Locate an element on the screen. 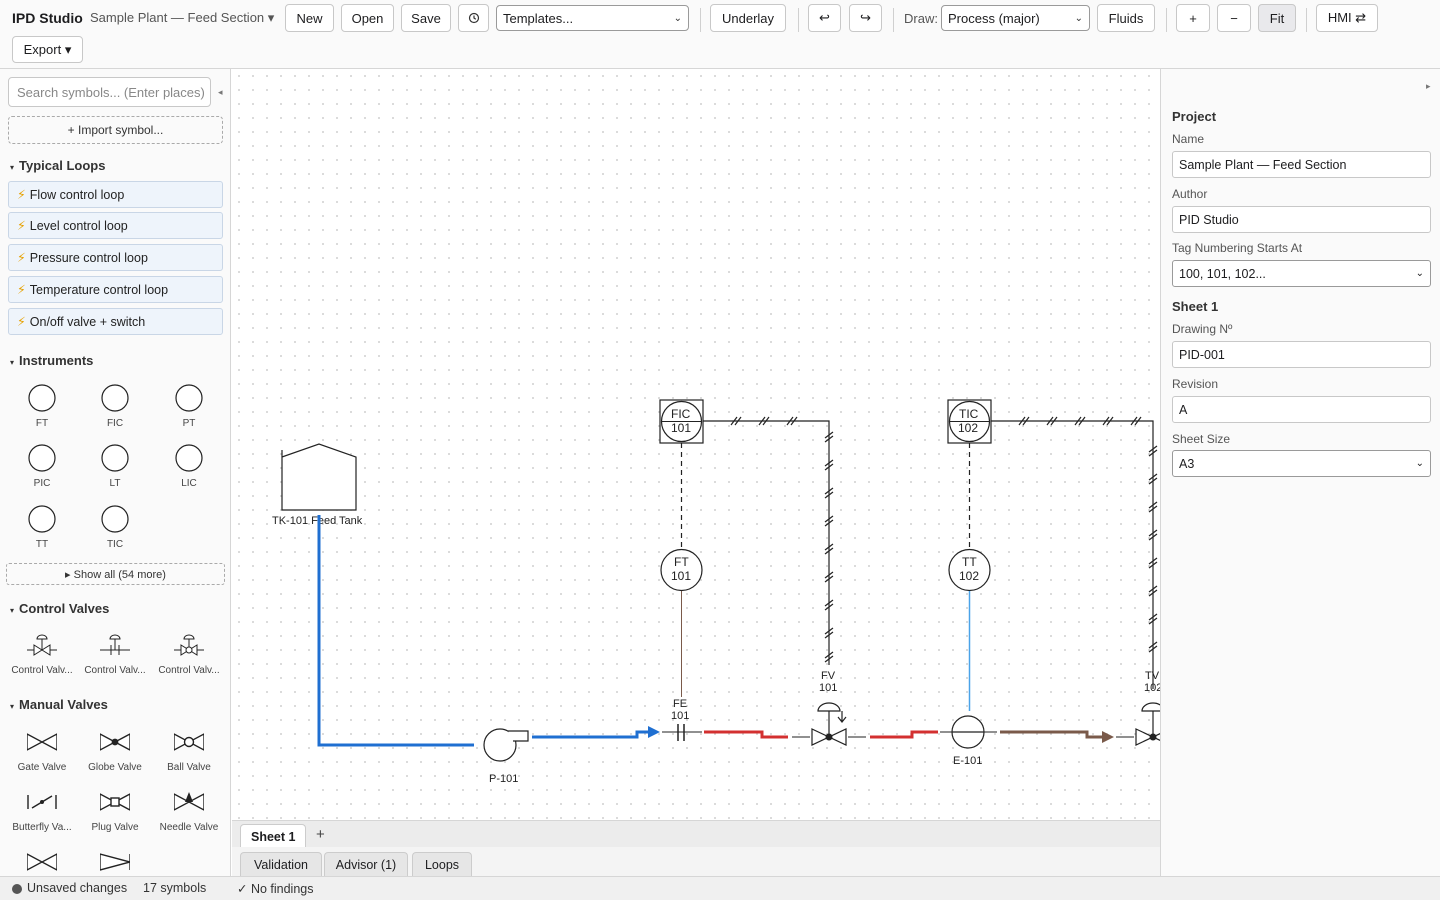 Image resolution: width=1440 pixels, height=900 pixels. drawing-number-label: Drawing Nº is located at coordinates (1202, 329).